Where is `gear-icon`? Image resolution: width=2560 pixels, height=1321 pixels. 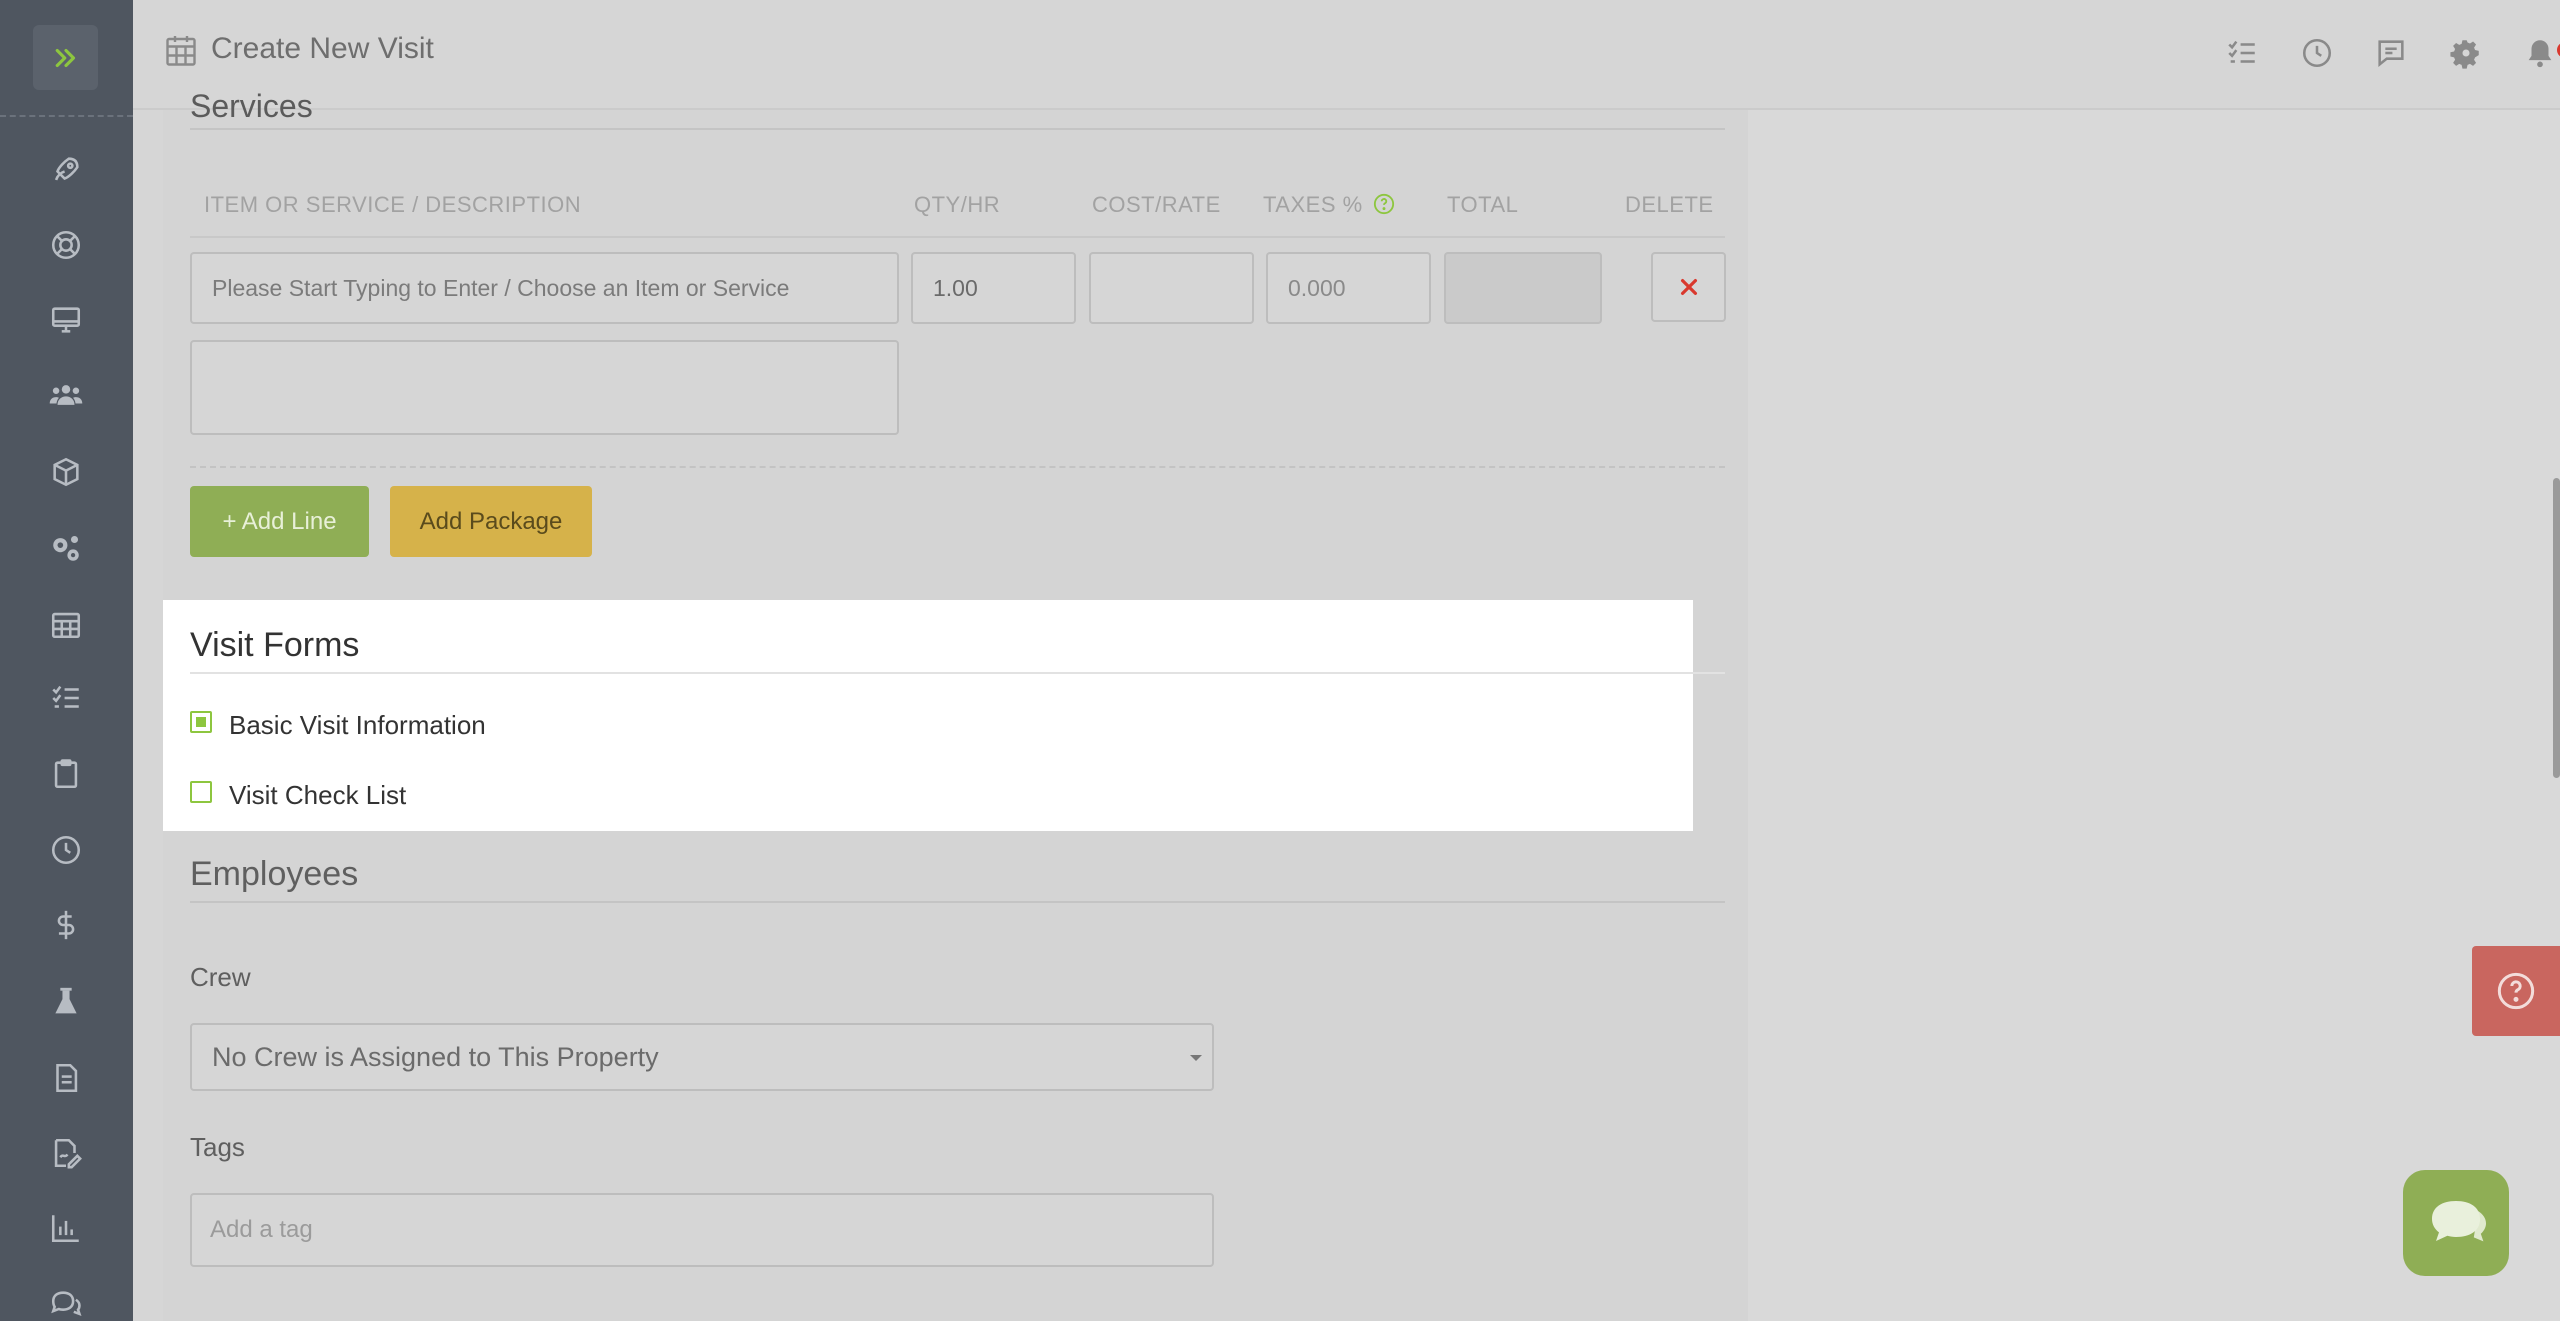
gear-icon is located at coordinates (2466, 53).